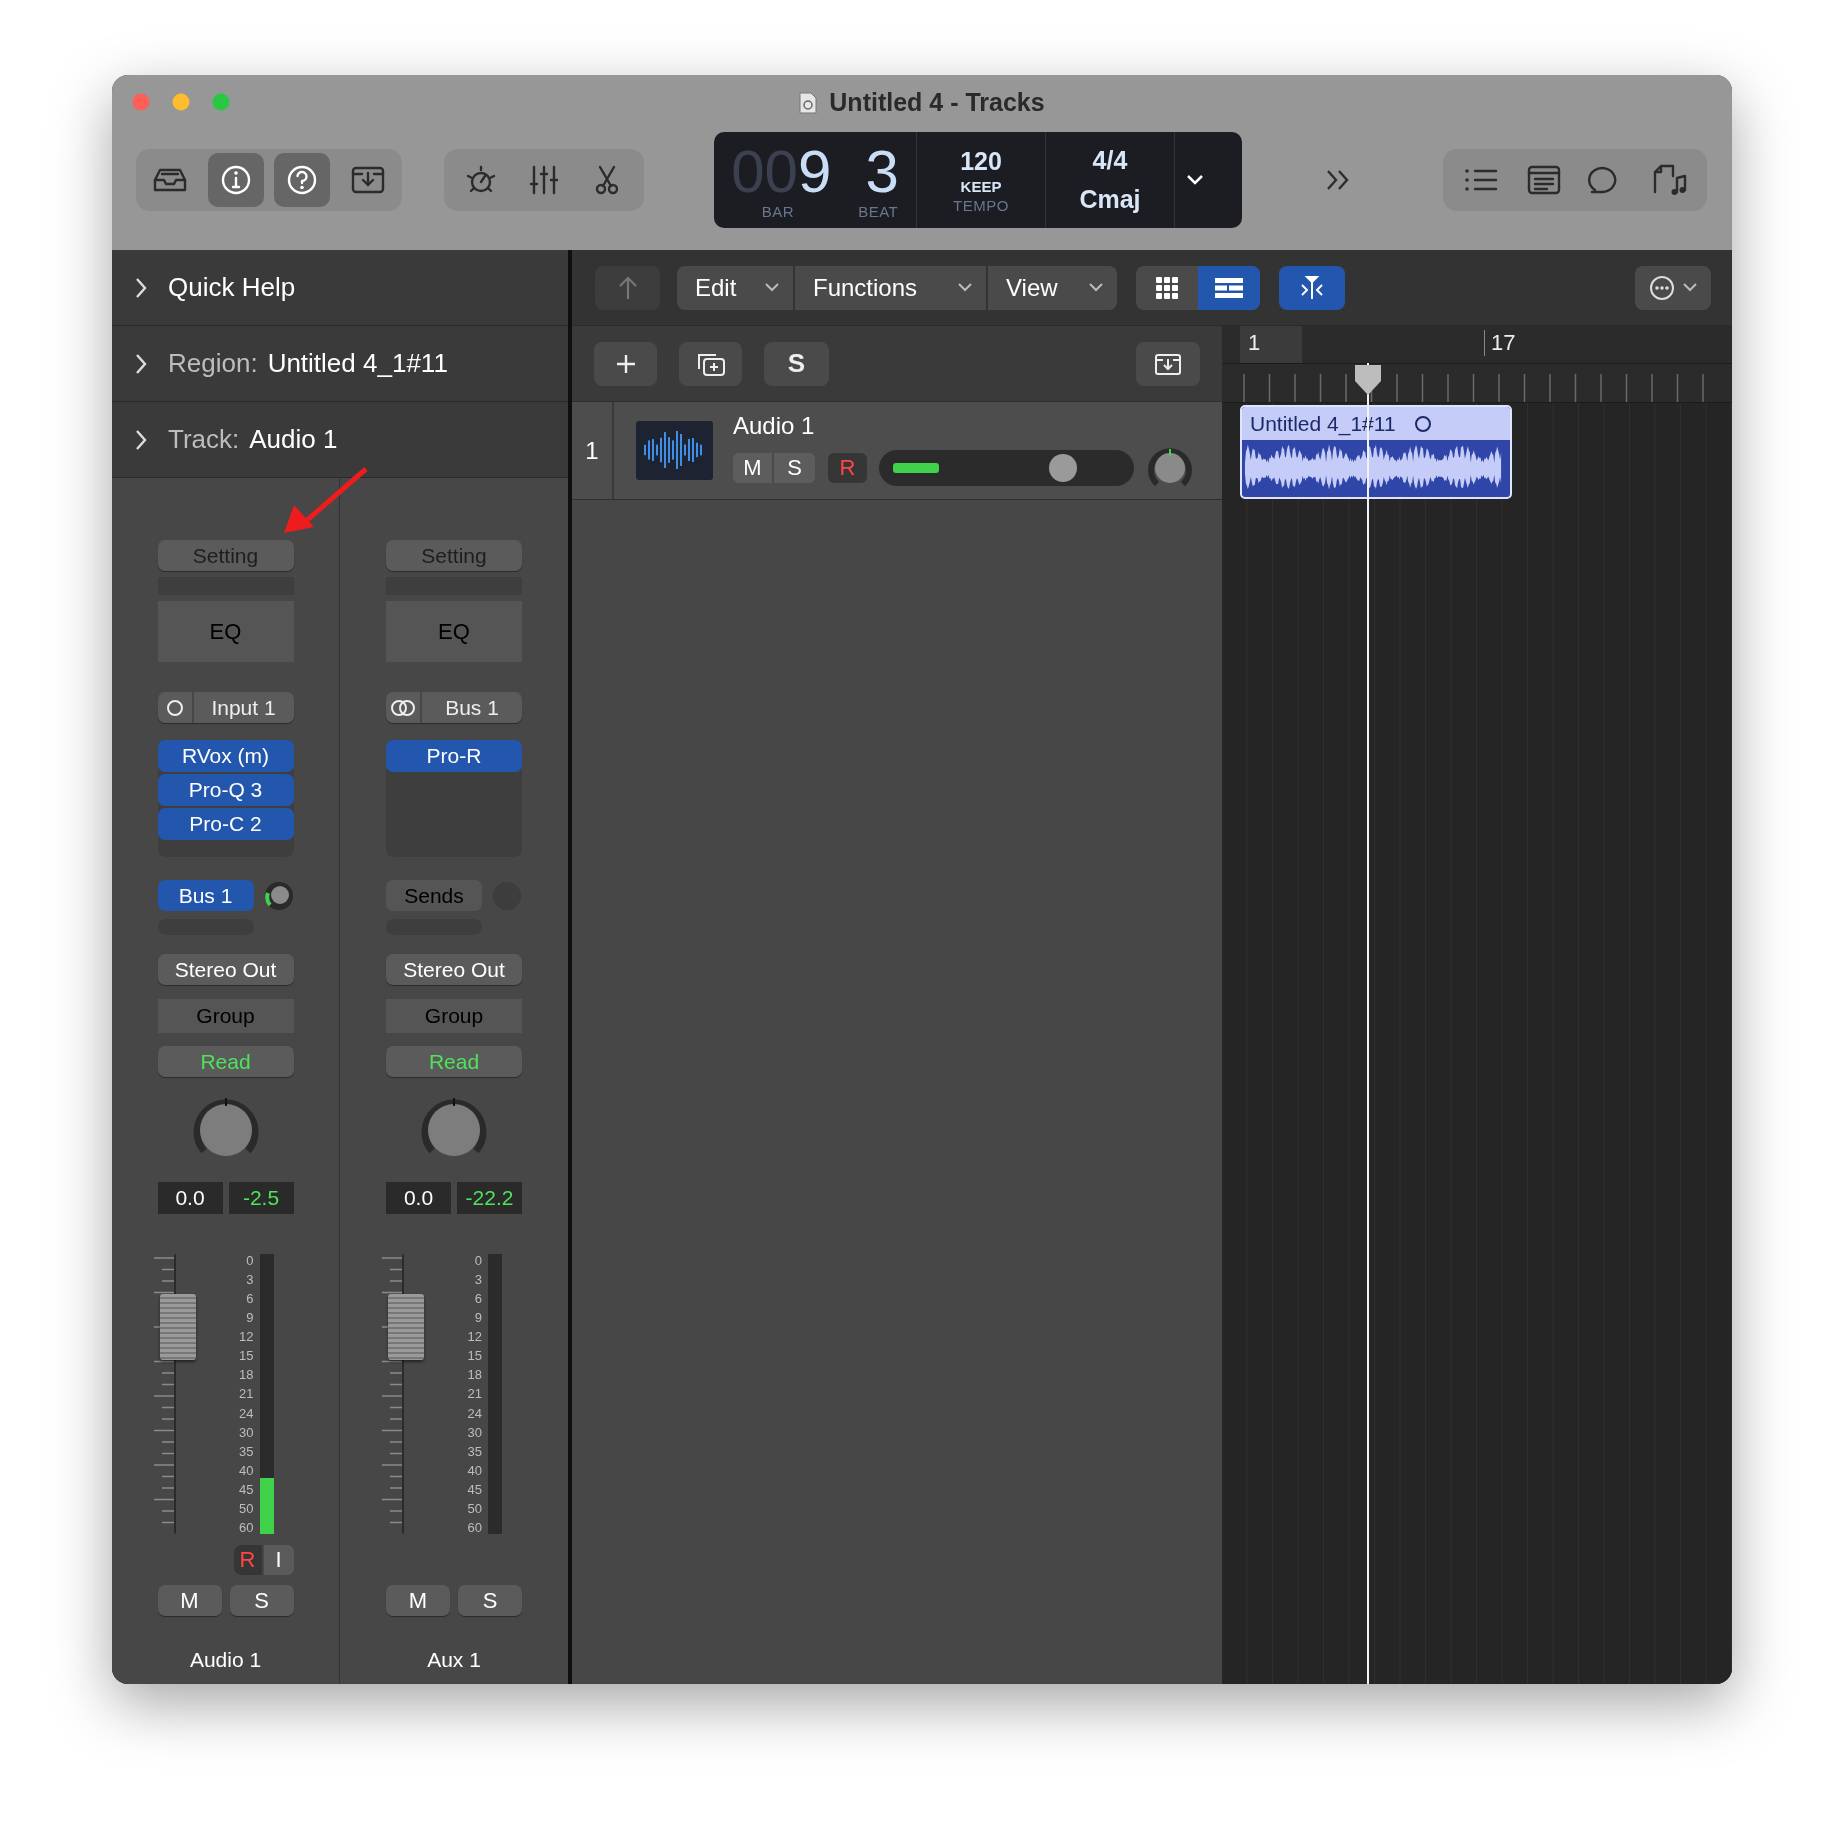 The width and height of the screenshot is (1844, 1832). What do you see at coordinates (1052, 287) in the screenshot?
I see `menu-button: View` at bounding box center [1052, 287].